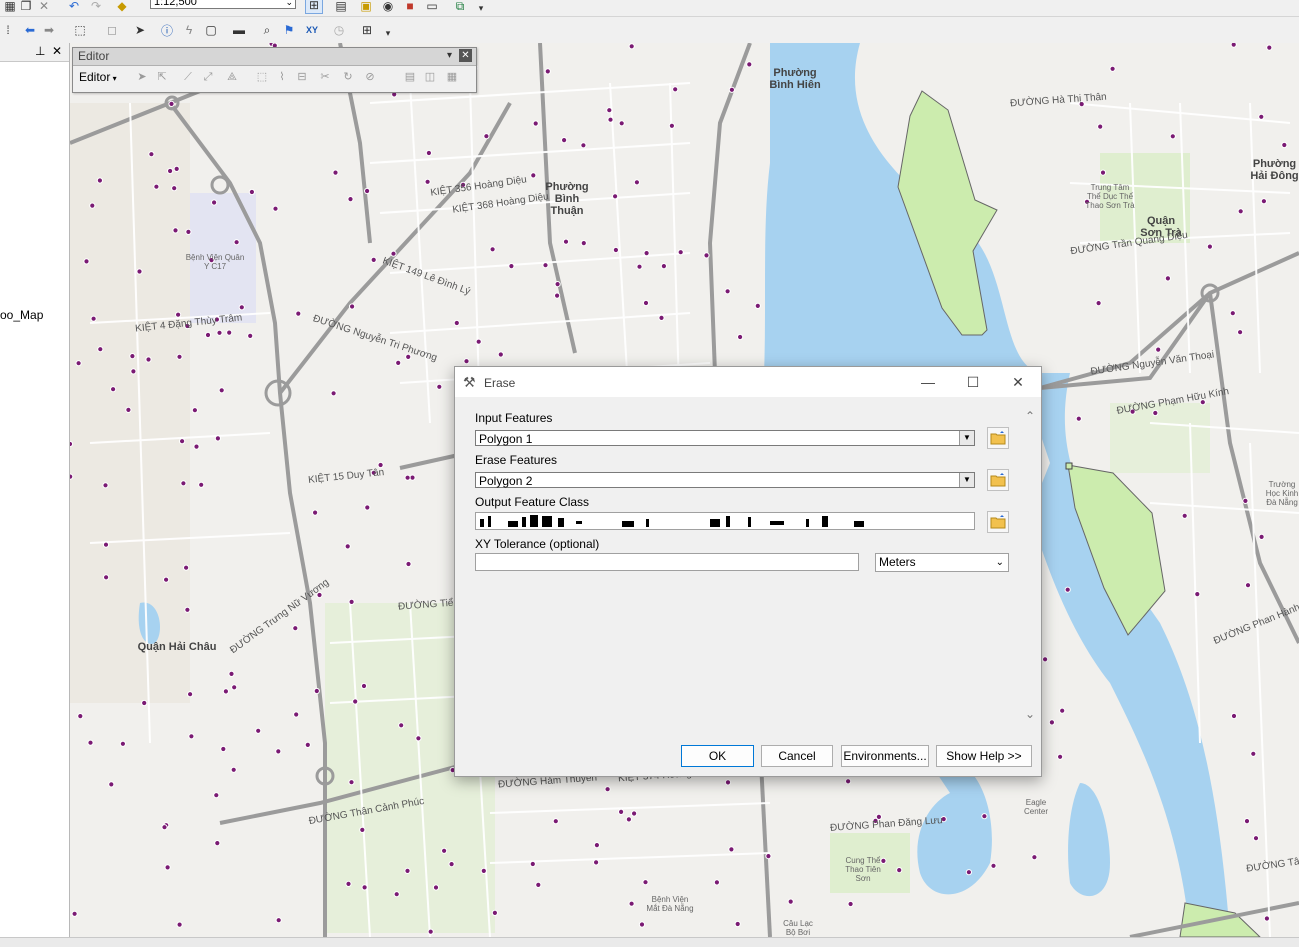 This screenshot has height=947, width=1299. What do you see at coordinates (717, 756) in the screenshot?
I see `ok-button: OK` at bounding box center [717, 756].